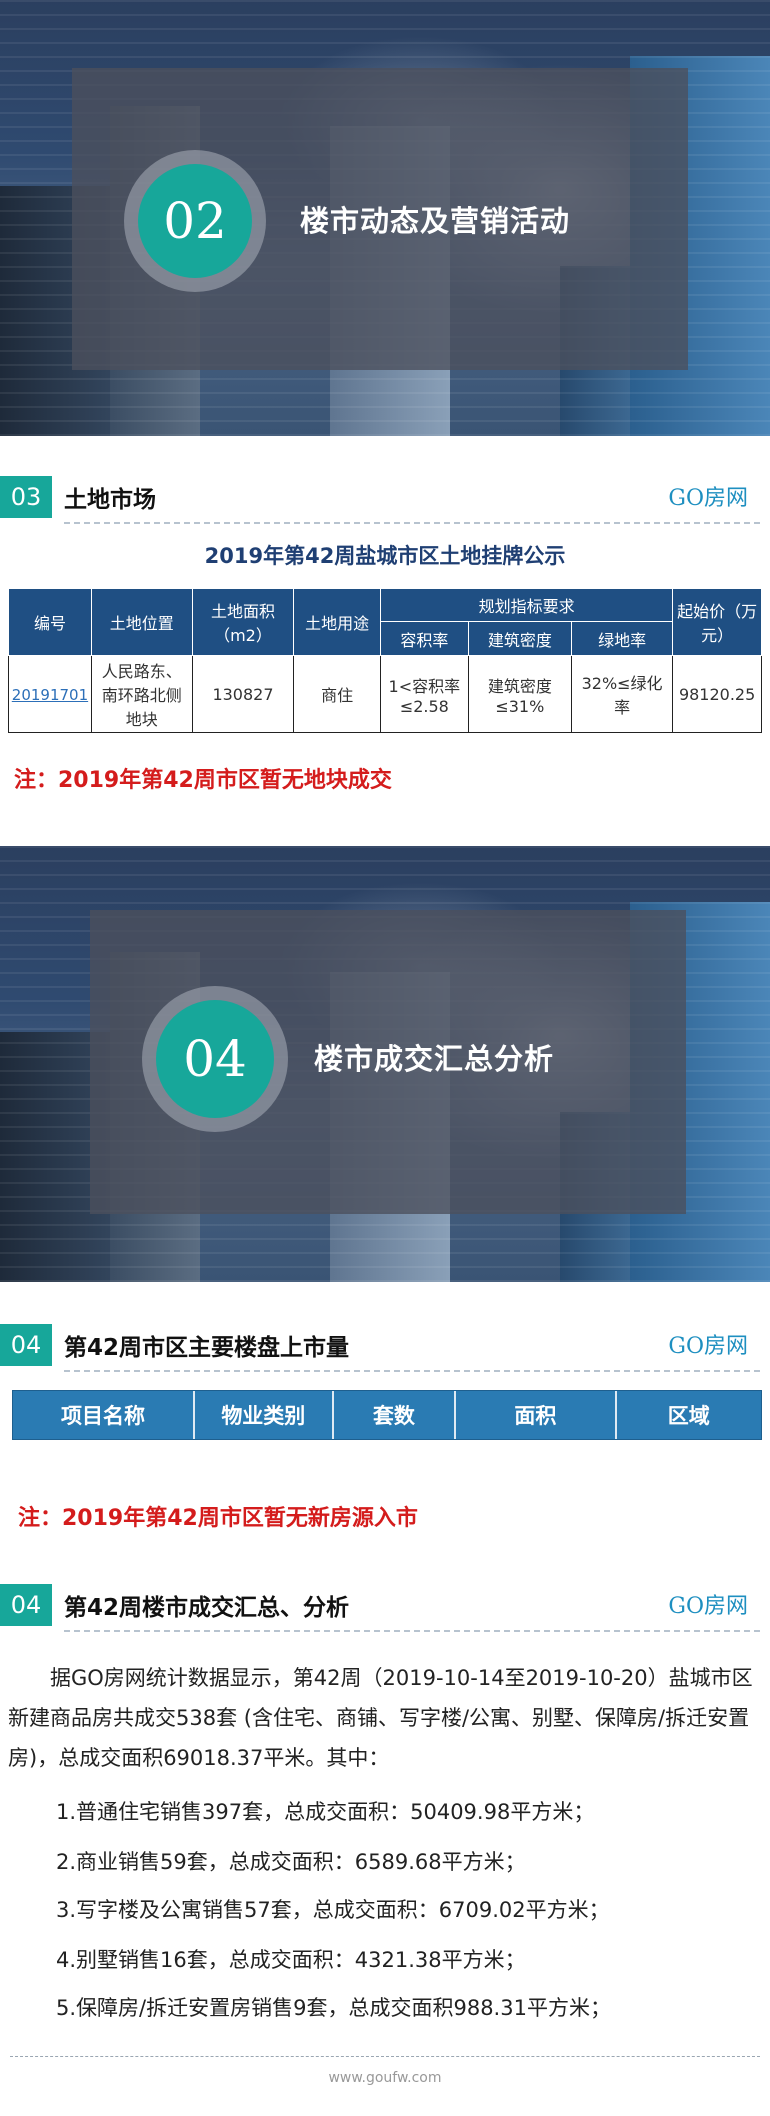 The image size is (770, 2116). Describe the element at coordinates (110, 500) in the screenshot. I see `section-title: 土地市场` at that location.